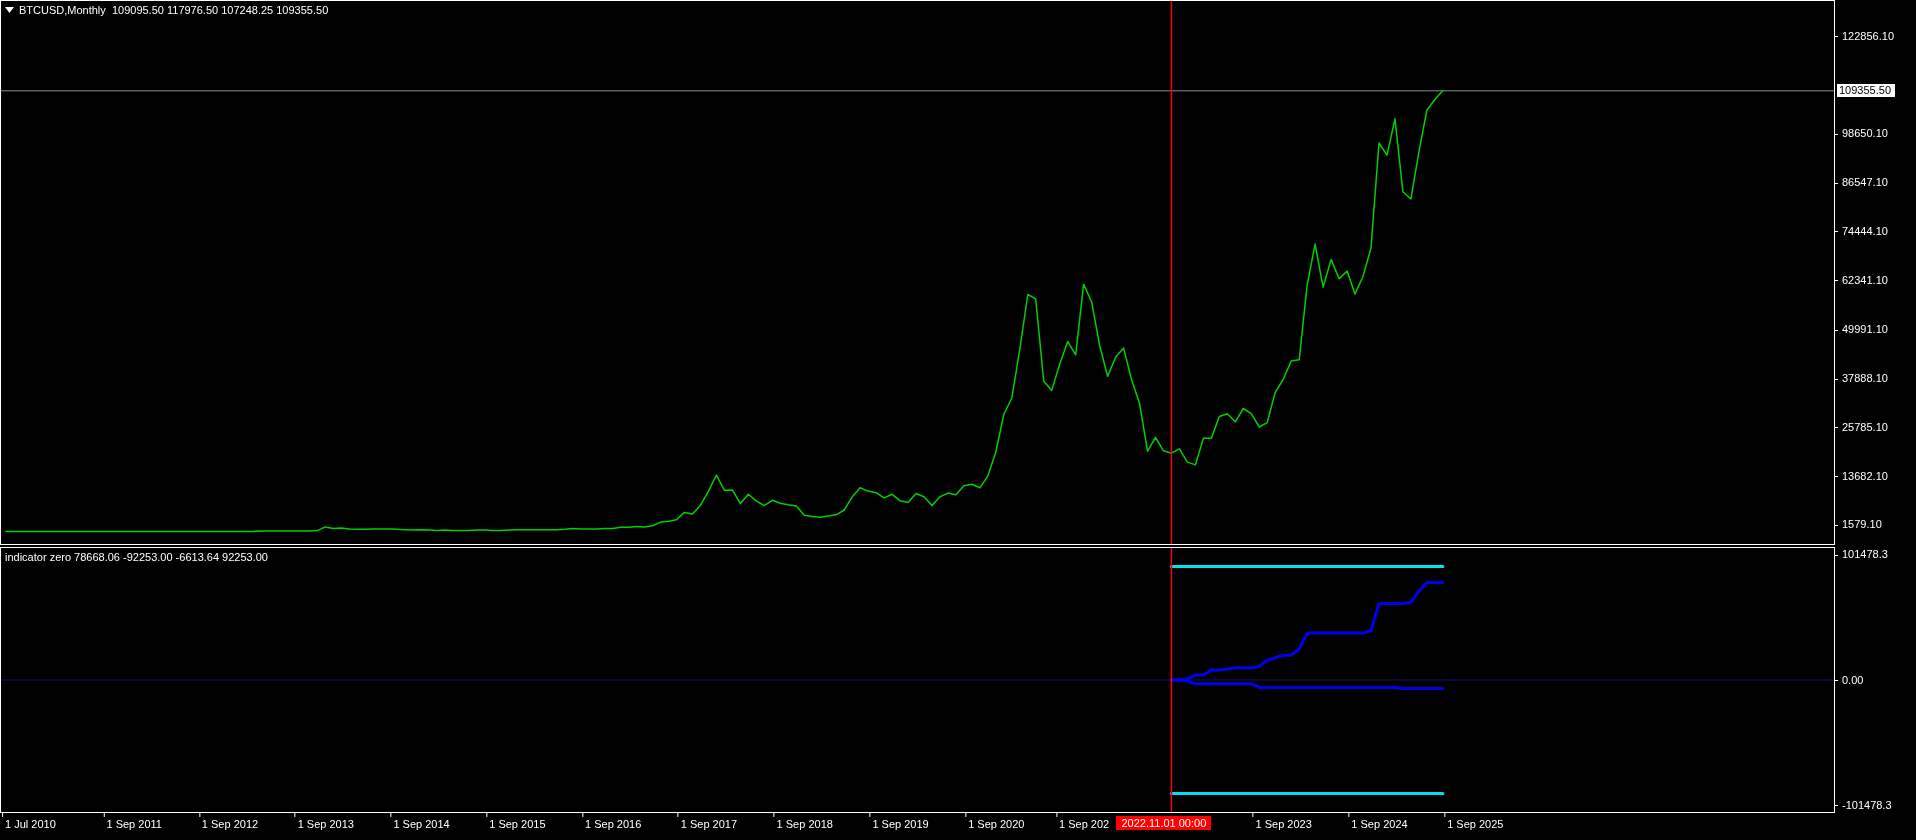  Describe the element at coordinates (1865, 476) in the screenshot. I see `price-axis-label: 13682.10` at that location.